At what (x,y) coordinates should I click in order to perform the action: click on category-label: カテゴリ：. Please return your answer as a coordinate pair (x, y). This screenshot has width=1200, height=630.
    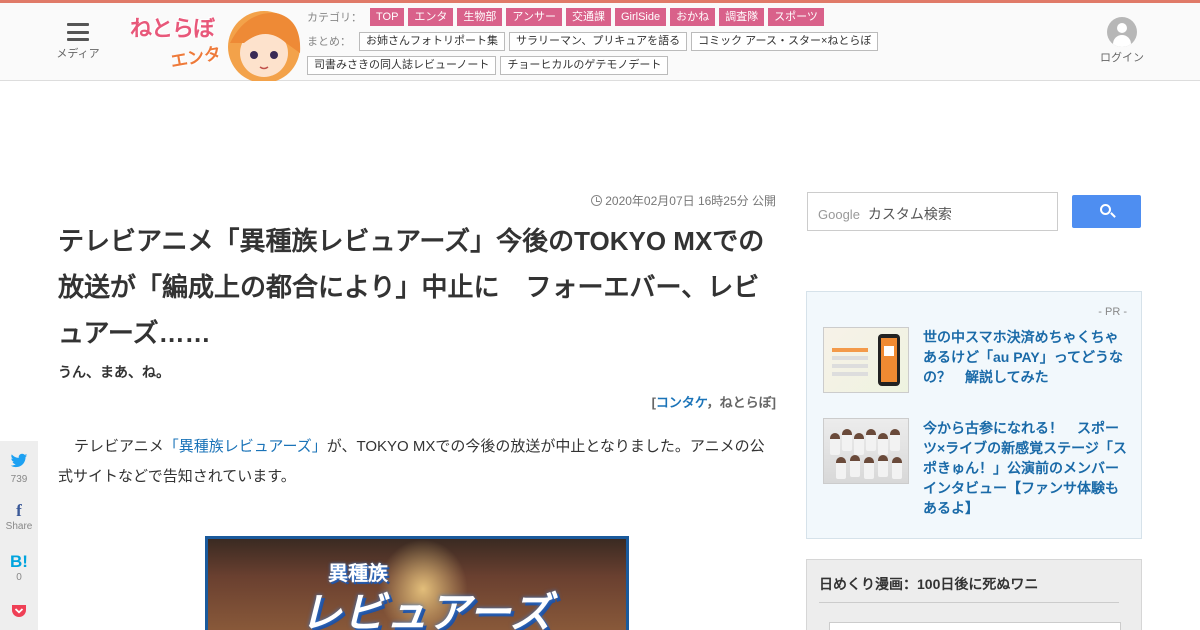
    Looking at the image, I should click on (334, 18).